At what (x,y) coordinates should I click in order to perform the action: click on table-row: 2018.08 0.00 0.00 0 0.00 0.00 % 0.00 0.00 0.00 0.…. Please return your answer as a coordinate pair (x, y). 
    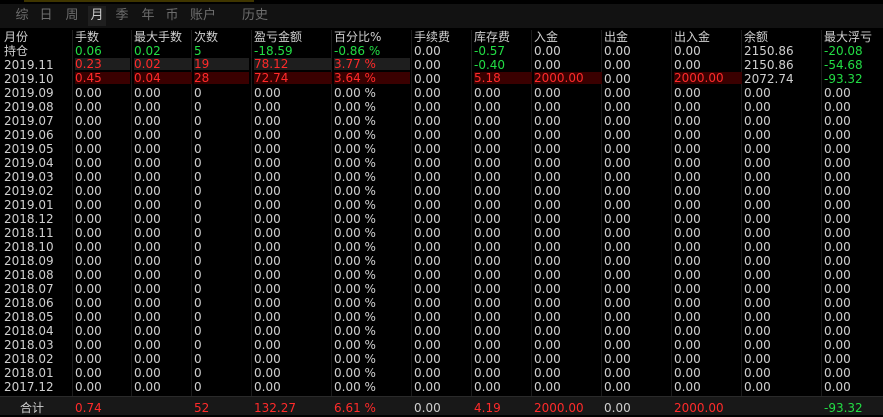
    Looking at the image, I should click on (441, 275).